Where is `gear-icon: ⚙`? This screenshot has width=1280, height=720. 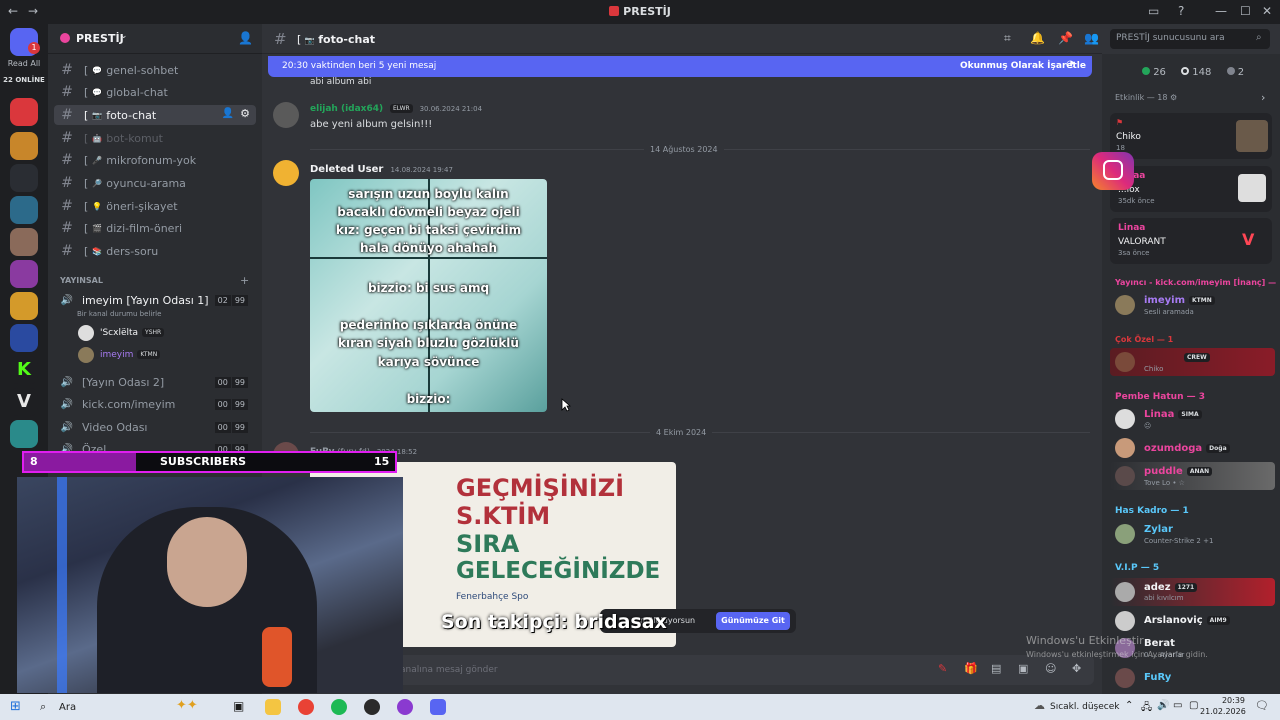 gear-icon: ⚙ is located at coordinates (1173, 97).